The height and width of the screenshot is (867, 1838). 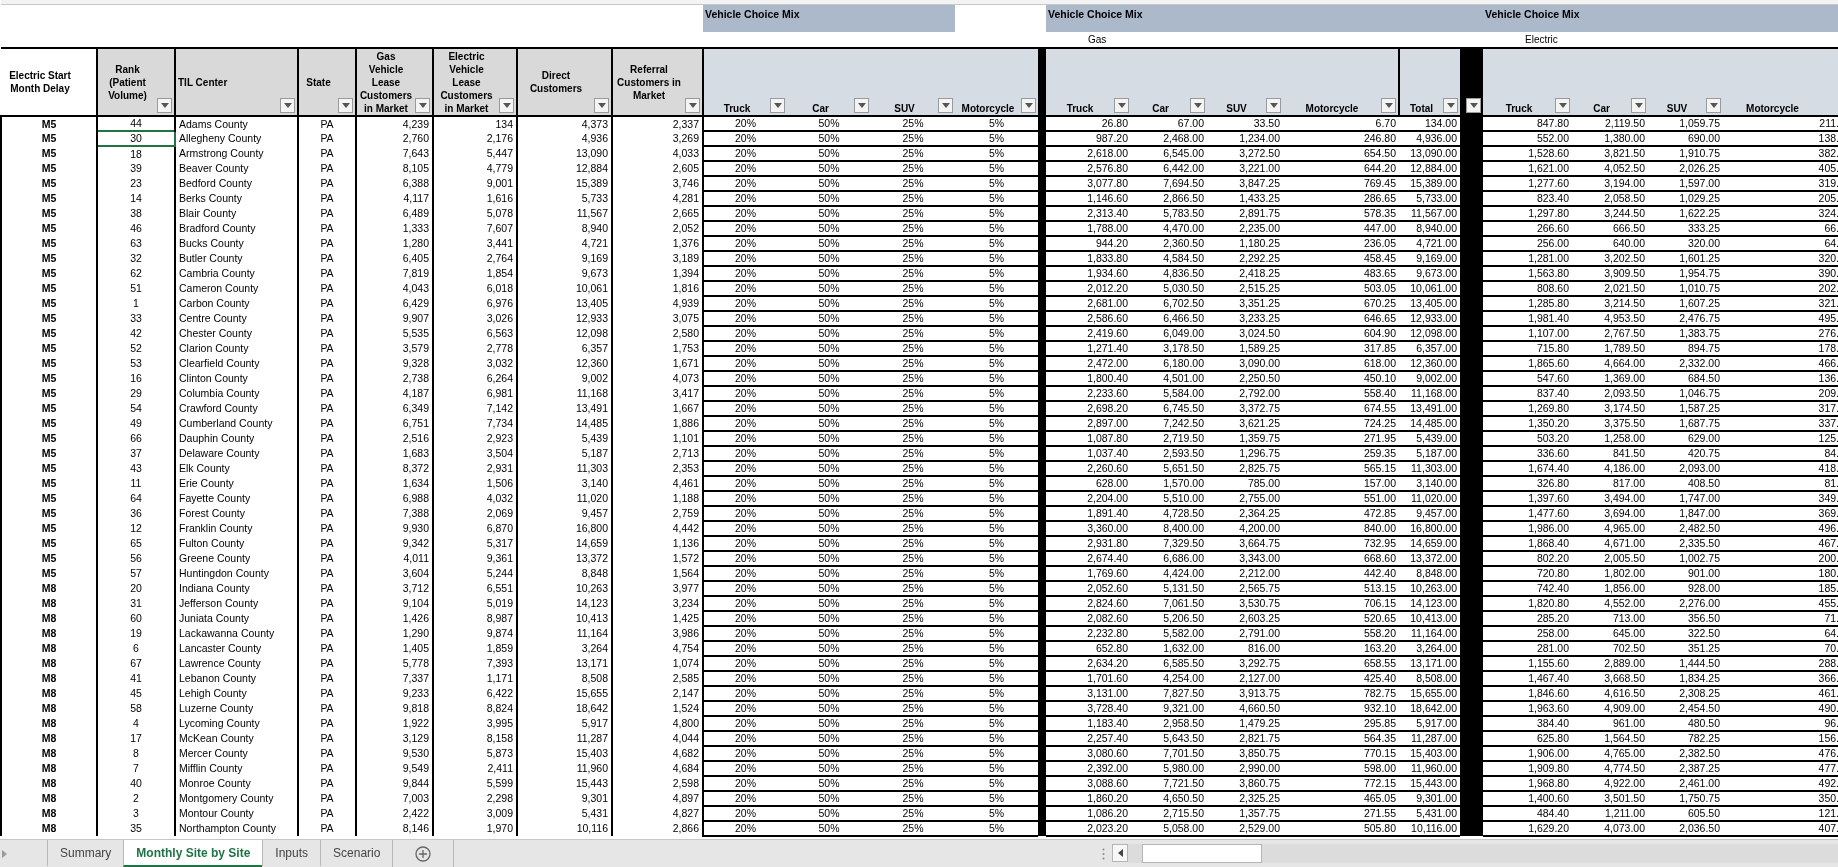 I want to click on table-cell: 4,650.50, so click(x=1169, y=798).